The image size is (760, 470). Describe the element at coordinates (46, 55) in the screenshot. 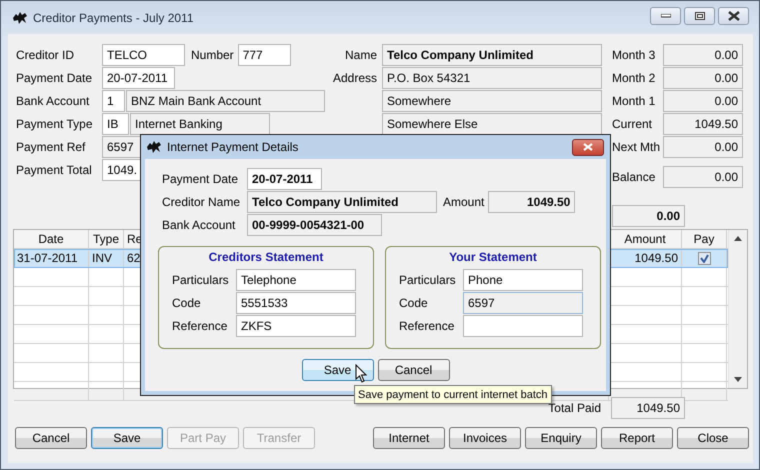

I see `field-label: Creditor ID` at that location.